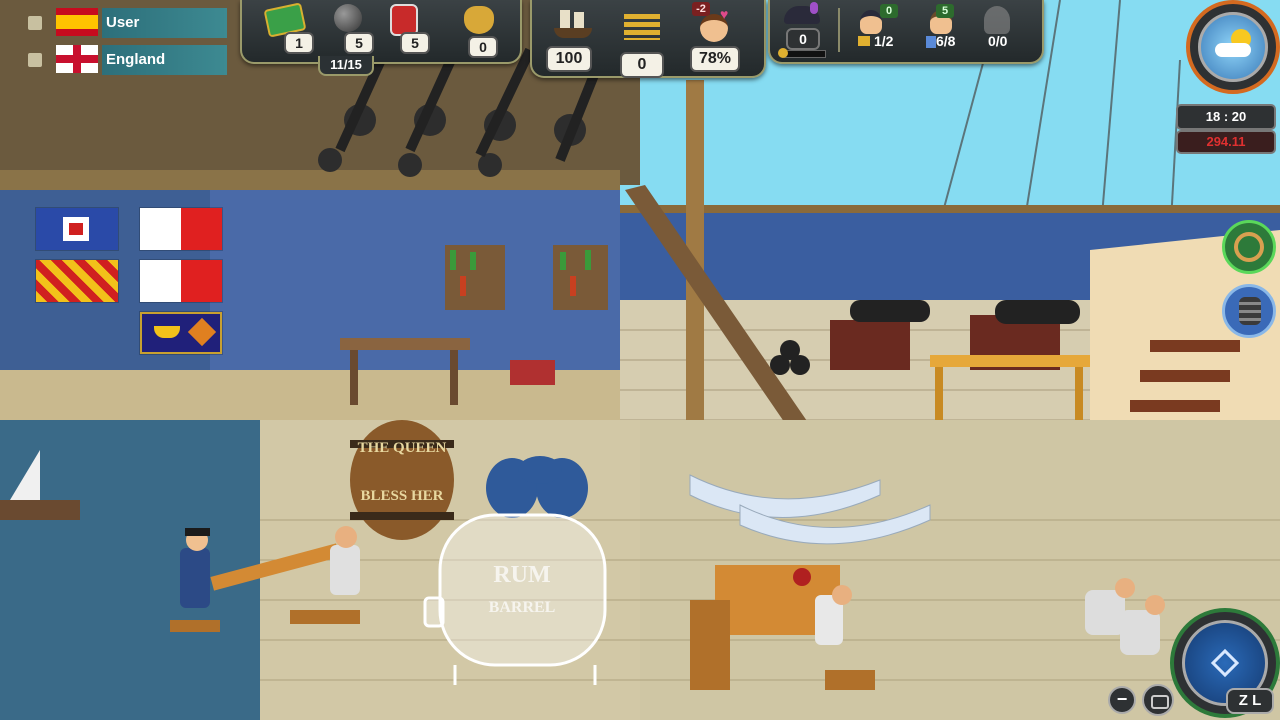 The width and height of the screenshot is (1280, 720). Describe the element at coordinates (864, 41) in the screenshot. I see `gold-stack-icon` at that location.